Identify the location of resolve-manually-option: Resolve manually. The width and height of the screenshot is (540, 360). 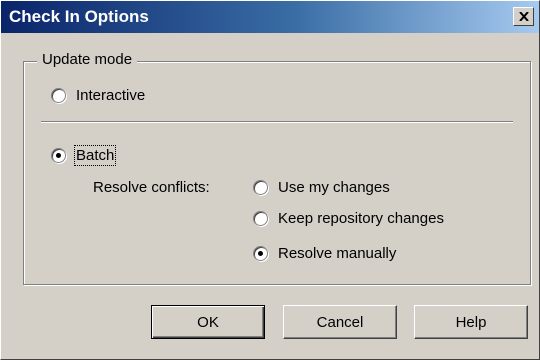
(324, 253).